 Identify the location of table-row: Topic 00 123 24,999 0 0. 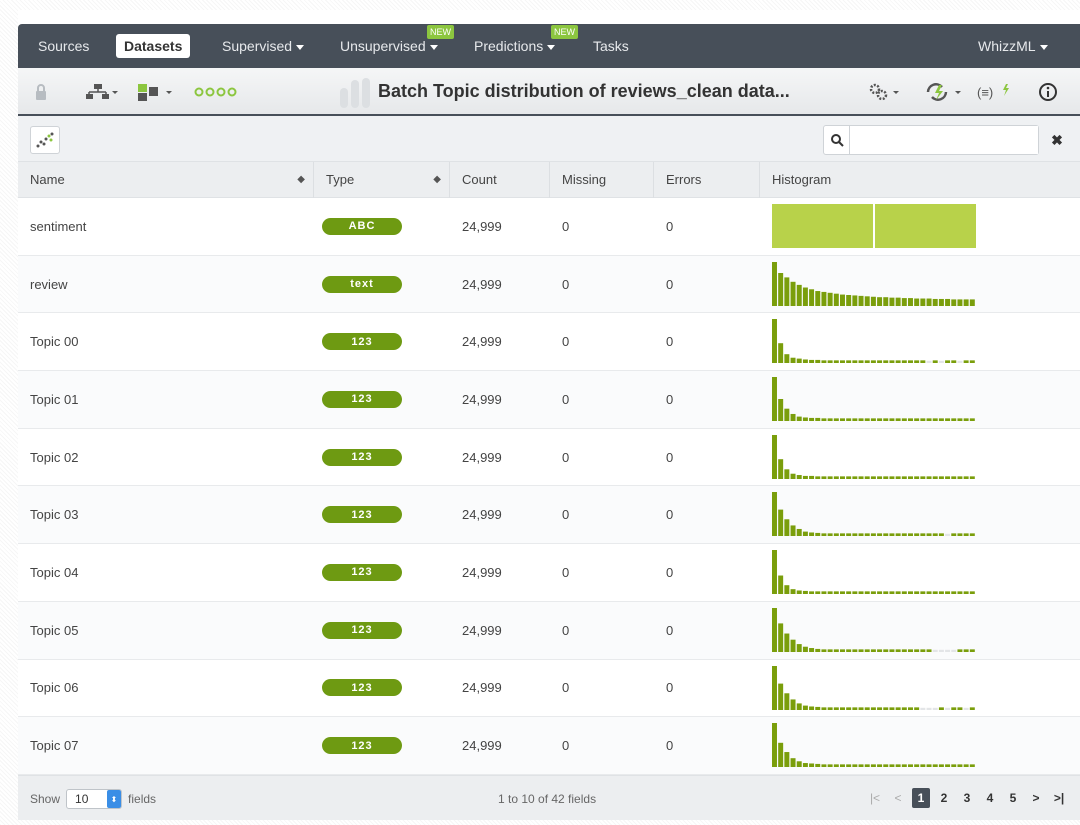
(549, 342).